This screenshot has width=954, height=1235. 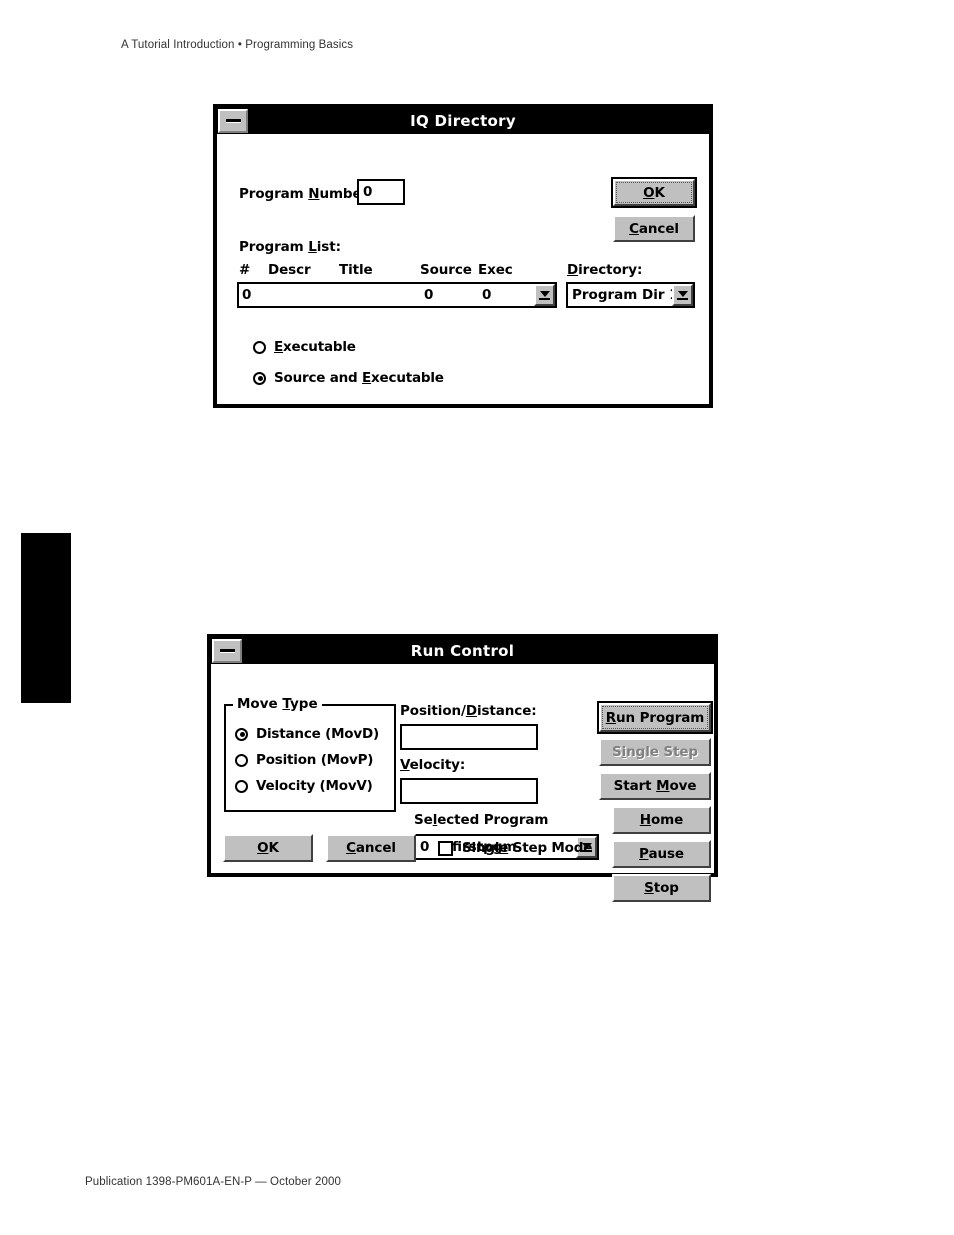 I want to click on cell-exec: 0, so click(x=487, y=295).